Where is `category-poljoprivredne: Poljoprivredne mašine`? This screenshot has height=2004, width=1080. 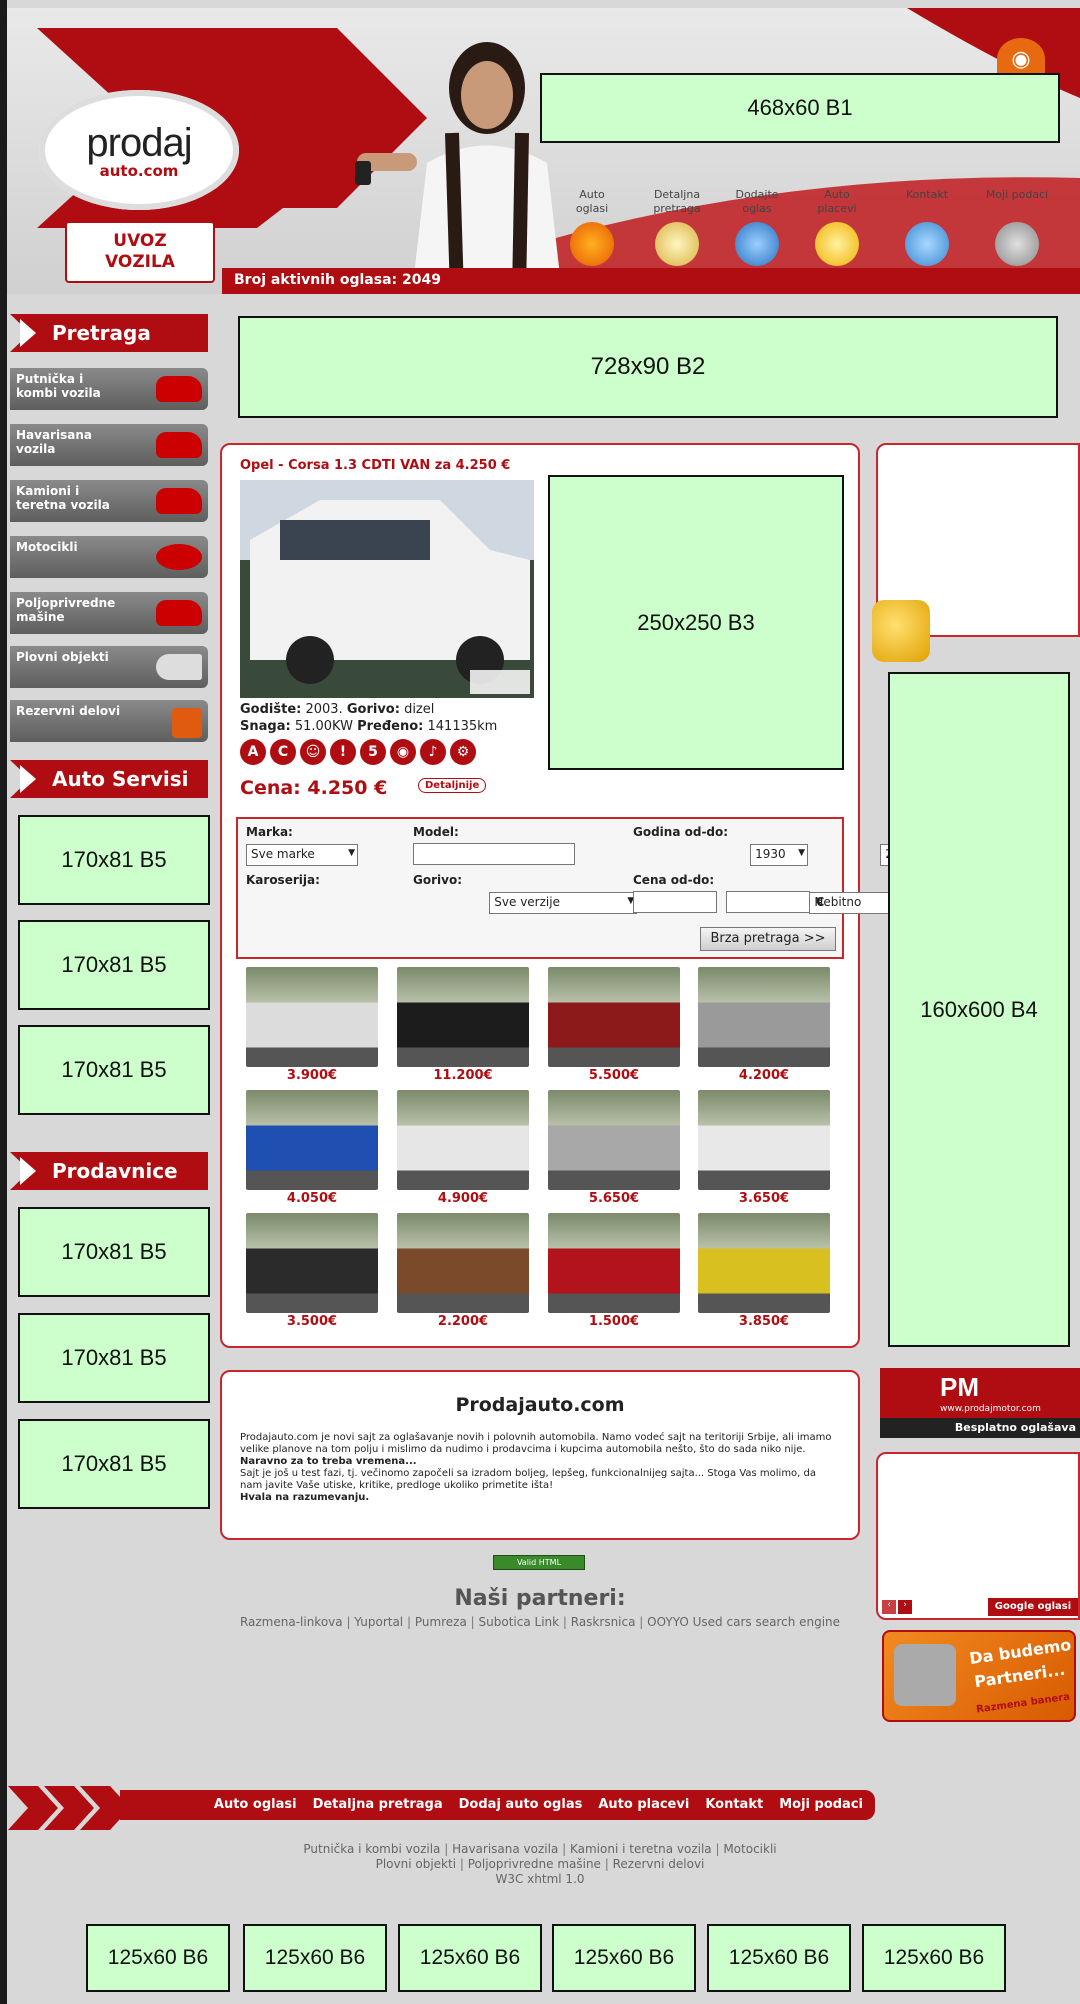
category-poljoprivredne: Poljoprivredne mašine is located at coordinates (109, 613).